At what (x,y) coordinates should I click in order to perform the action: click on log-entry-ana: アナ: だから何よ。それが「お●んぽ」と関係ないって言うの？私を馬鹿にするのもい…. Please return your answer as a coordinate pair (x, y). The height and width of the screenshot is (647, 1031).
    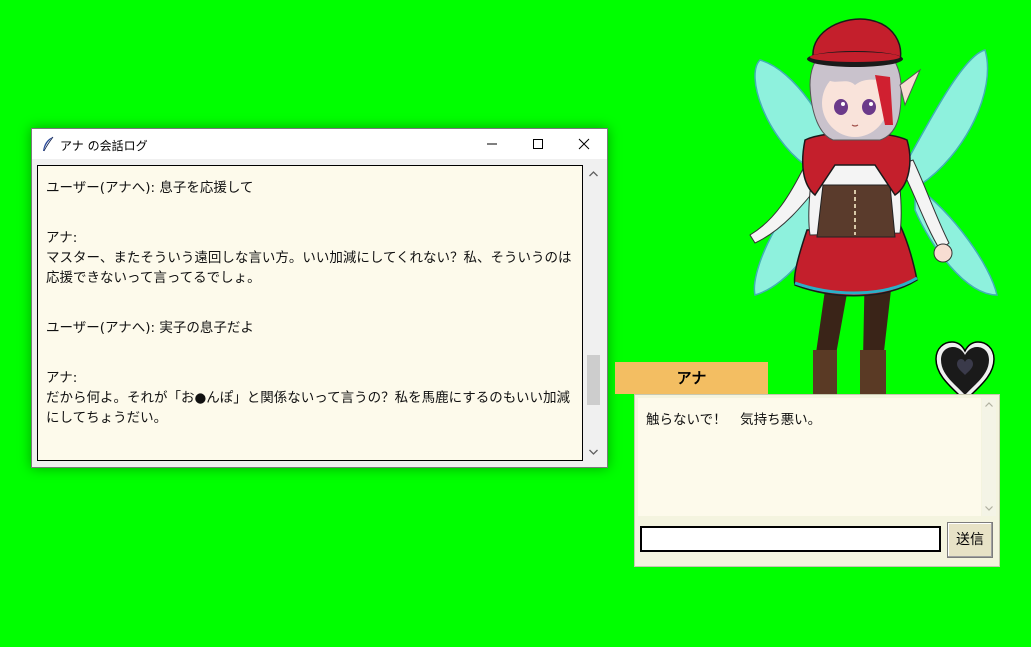
    Looking at the image, I should click on (308, 398).